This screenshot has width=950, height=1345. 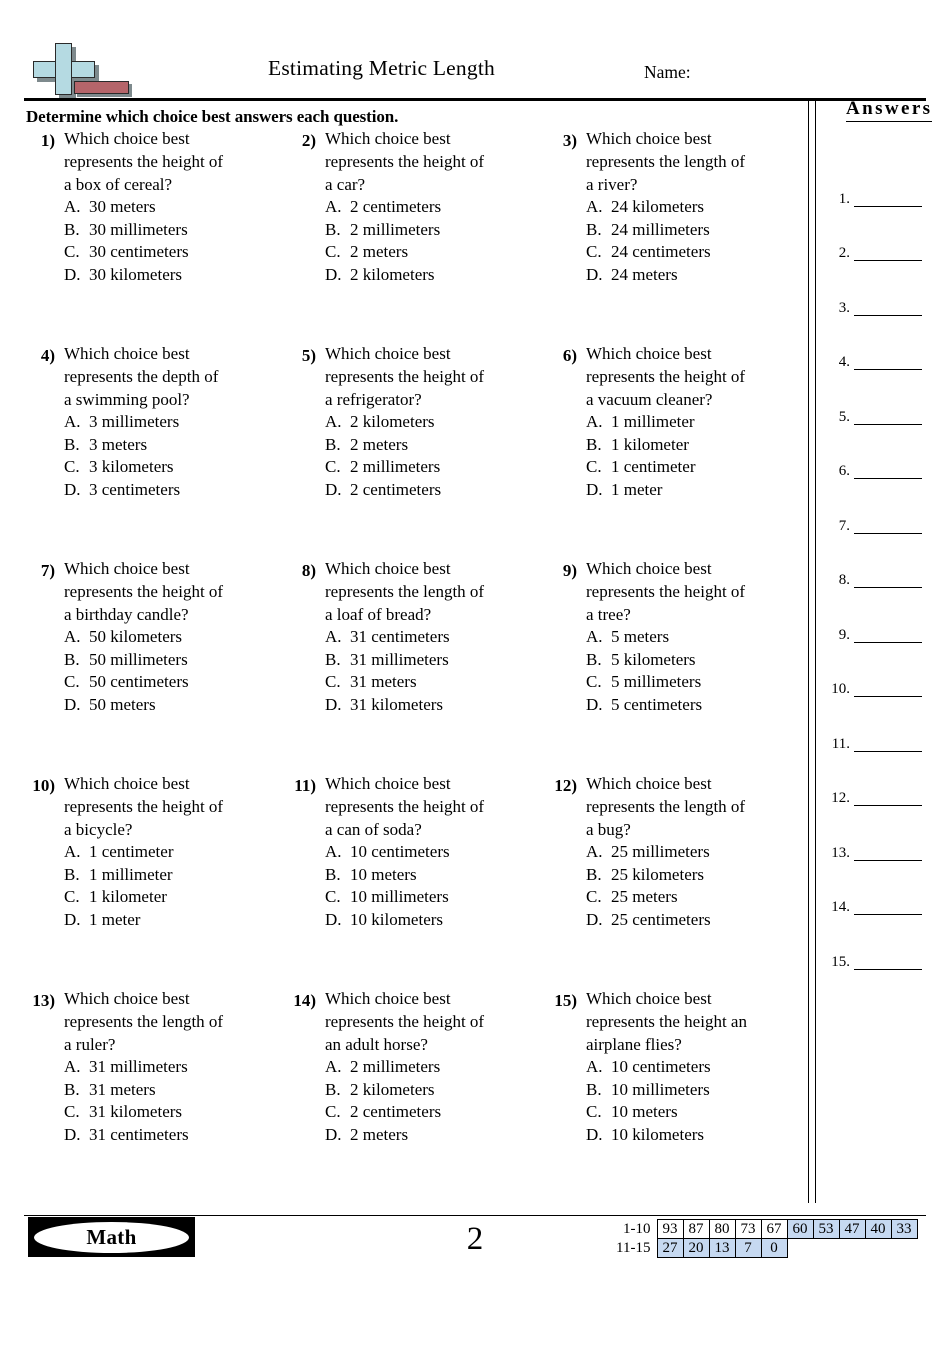 What do you see at coordinates (396, 489) in the screenshot?
I see `choice-text: 2 centimeters` at bounding box center [396, 489].